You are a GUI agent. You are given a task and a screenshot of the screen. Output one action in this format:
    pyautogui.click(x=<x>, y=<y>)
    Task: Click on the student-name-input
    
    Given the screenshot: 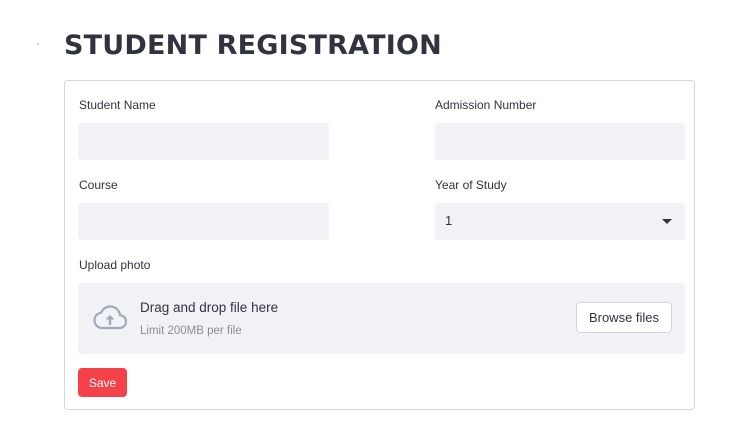 What is the action you would take?
    pyautogui.click(x=203, y=141)
    